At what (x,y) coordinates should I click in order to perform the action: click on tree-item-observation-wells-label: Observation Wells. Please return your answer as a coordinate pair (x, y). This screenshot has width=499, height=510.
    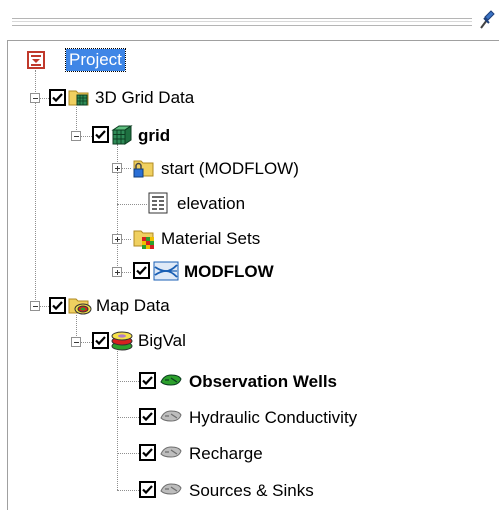
    Looking at the image, I should click on (263, 382).